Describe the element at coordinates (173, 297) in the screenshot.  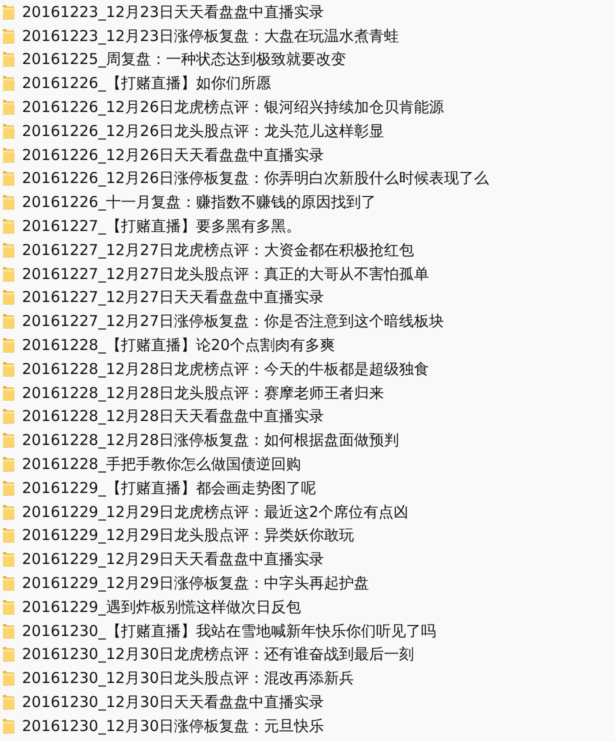
I see `folder-name: 20161227_12月27日天天看盘盘中直播实录` at that location.